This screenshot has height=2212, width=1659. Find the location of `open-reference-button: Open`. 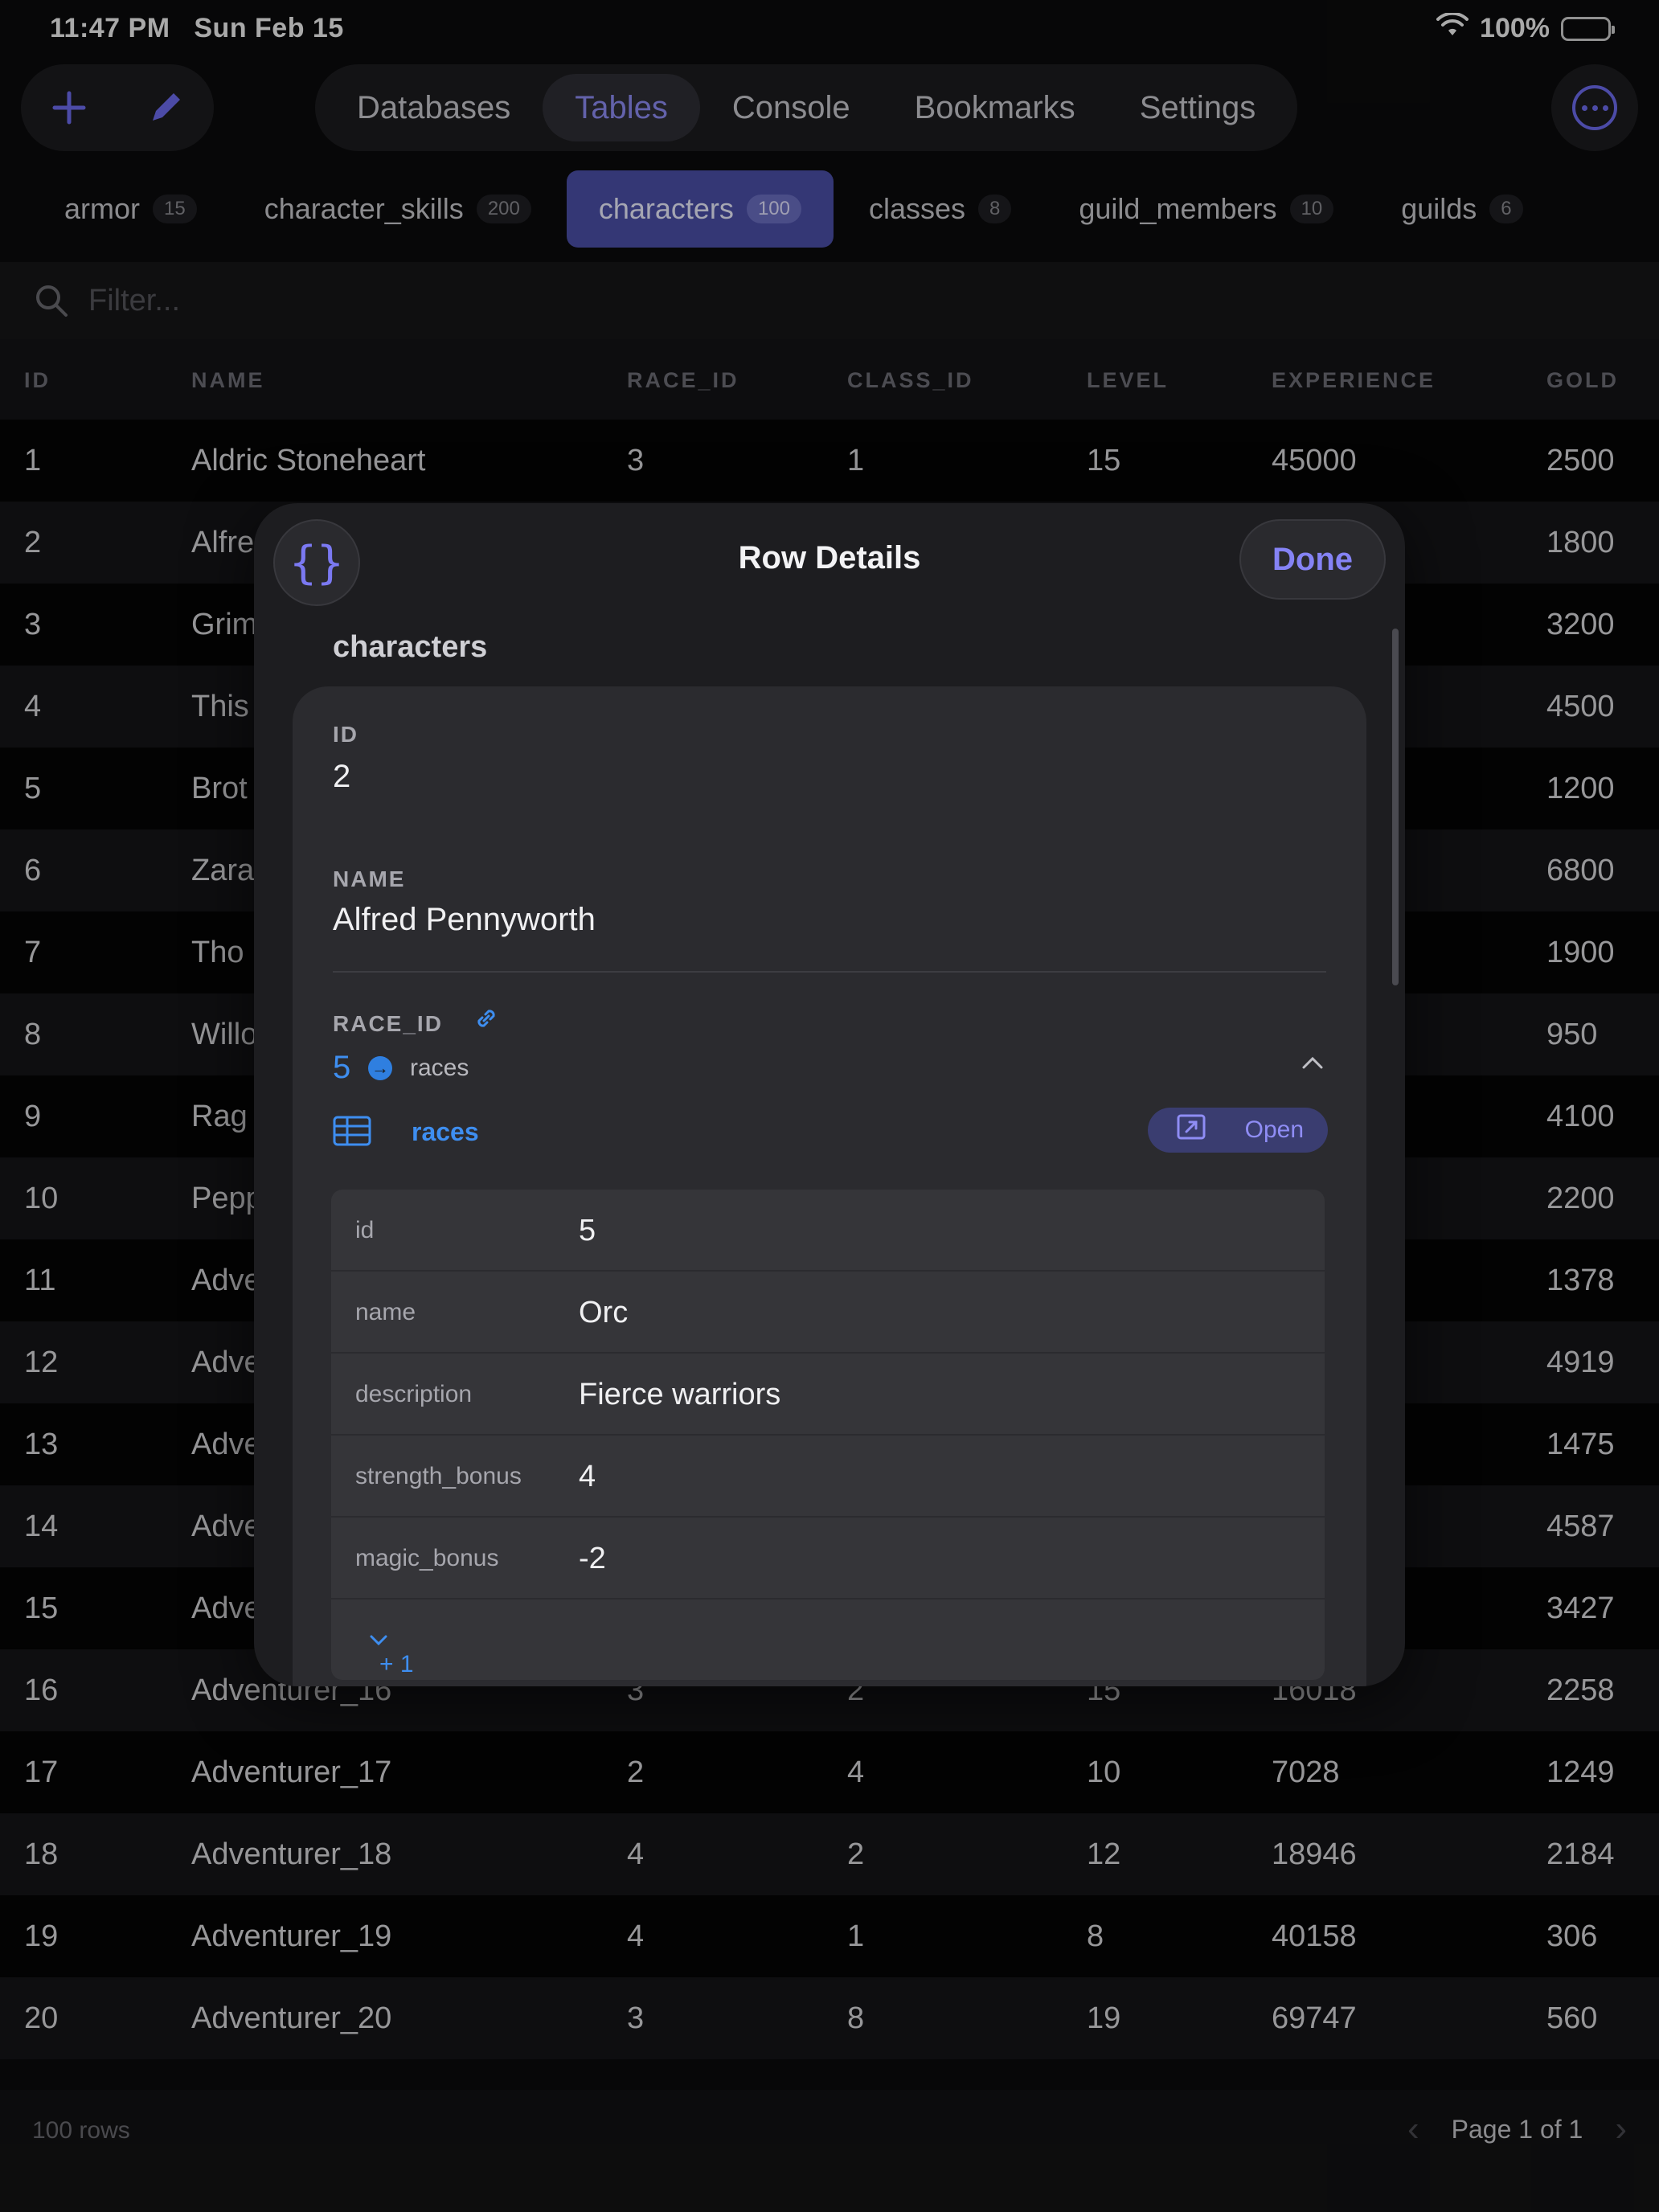

open-reference-button: Open is located at coordinates (1238, 1130).